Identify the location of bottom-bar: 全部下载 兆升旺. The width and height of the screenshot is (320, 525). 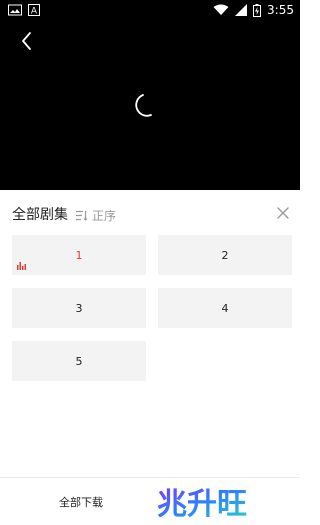
(150, 501).